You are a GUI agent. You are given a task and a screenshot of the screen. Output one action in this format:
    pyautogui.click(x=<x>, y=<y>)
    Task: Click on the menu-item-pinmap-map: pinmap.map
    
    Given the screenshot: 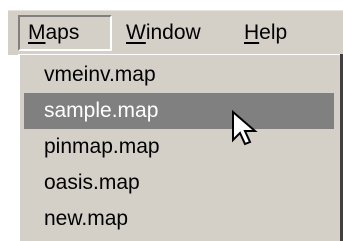 What is the action you would take?
    pyautogui.click(x=179, y=147)
    